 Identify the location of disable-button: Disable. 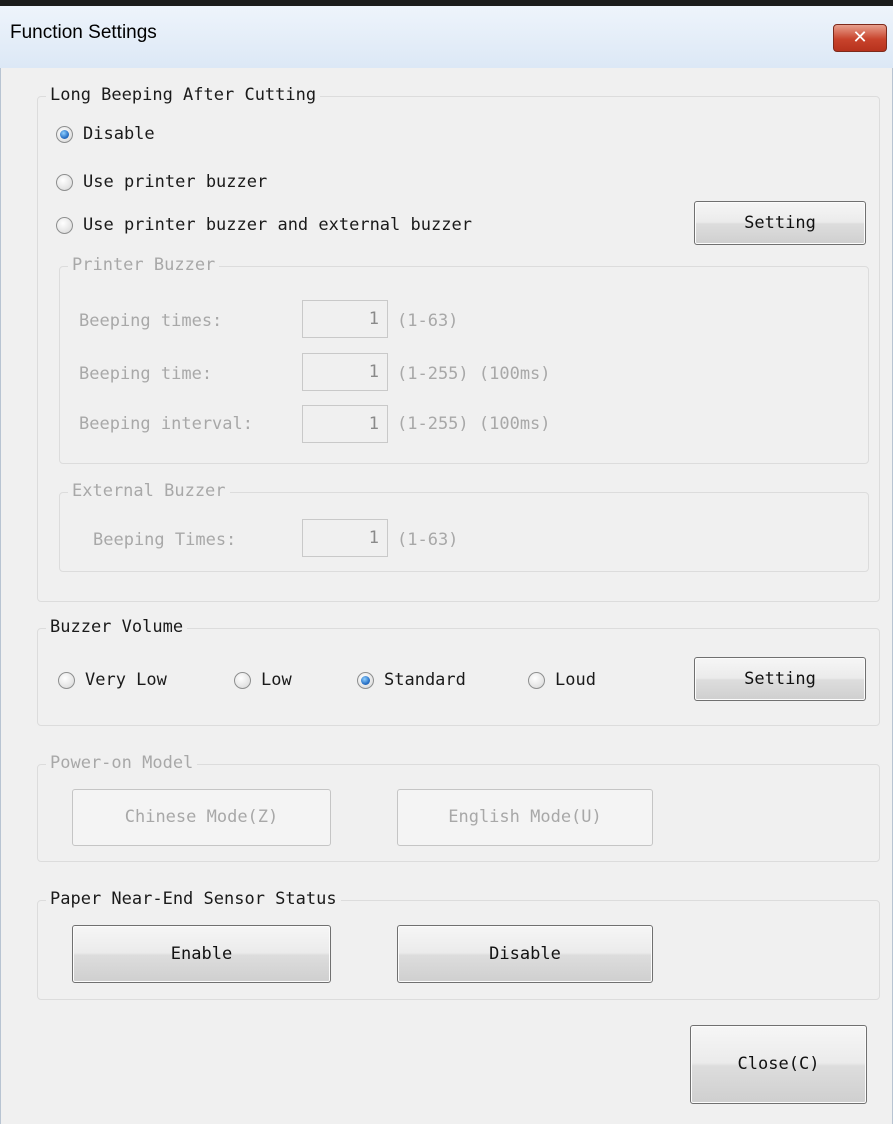
(525, 954).